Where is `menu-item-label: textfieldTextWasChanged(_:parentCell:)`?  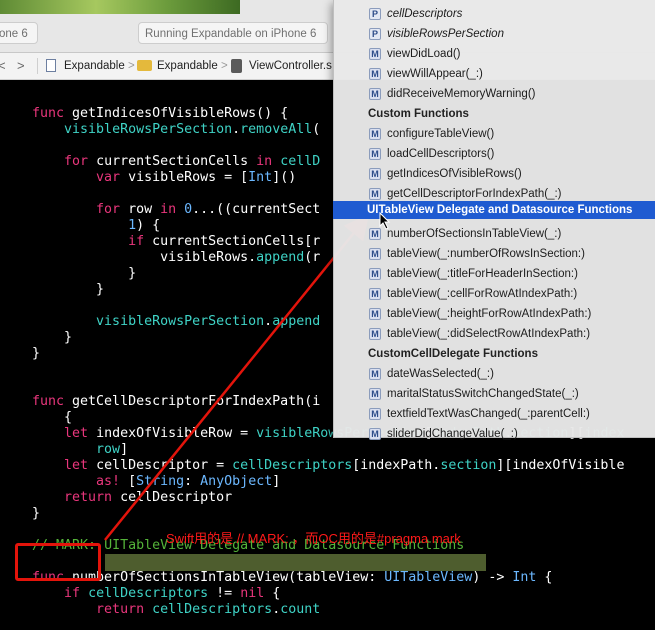 menu-item-label: textfieldTextWasChanged(_:parentCell:) is located at coordinates (488, 414).